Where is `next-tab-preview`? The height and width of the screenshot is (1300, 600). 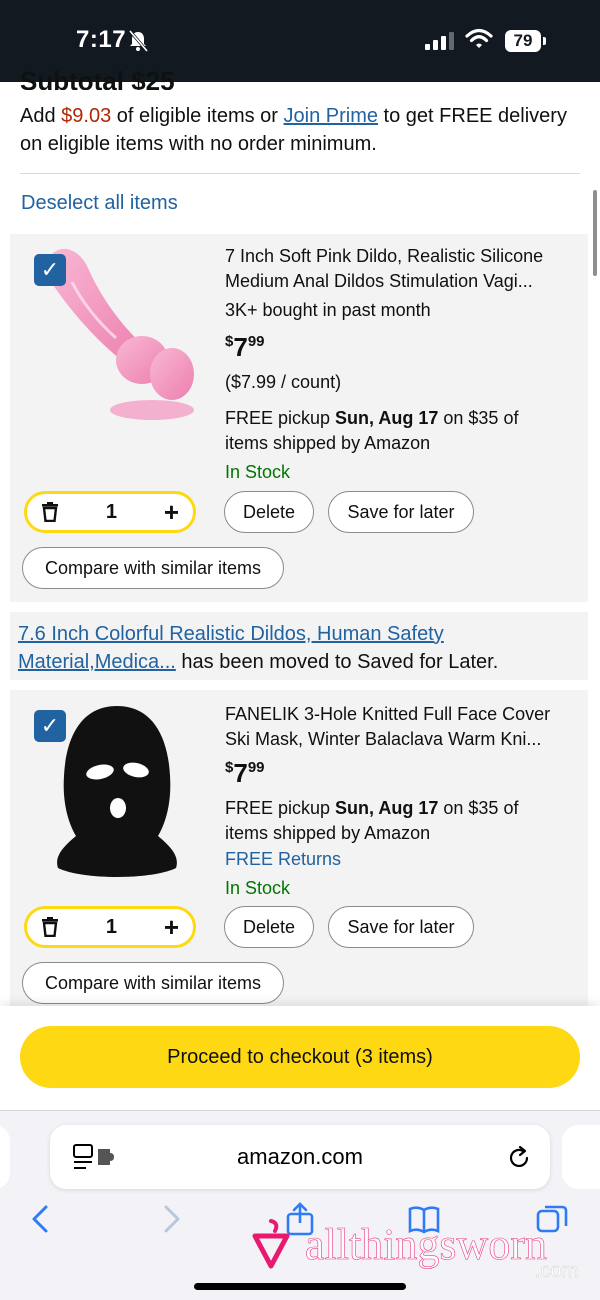 next-tab-preview is located at coordinates (581, 1157).